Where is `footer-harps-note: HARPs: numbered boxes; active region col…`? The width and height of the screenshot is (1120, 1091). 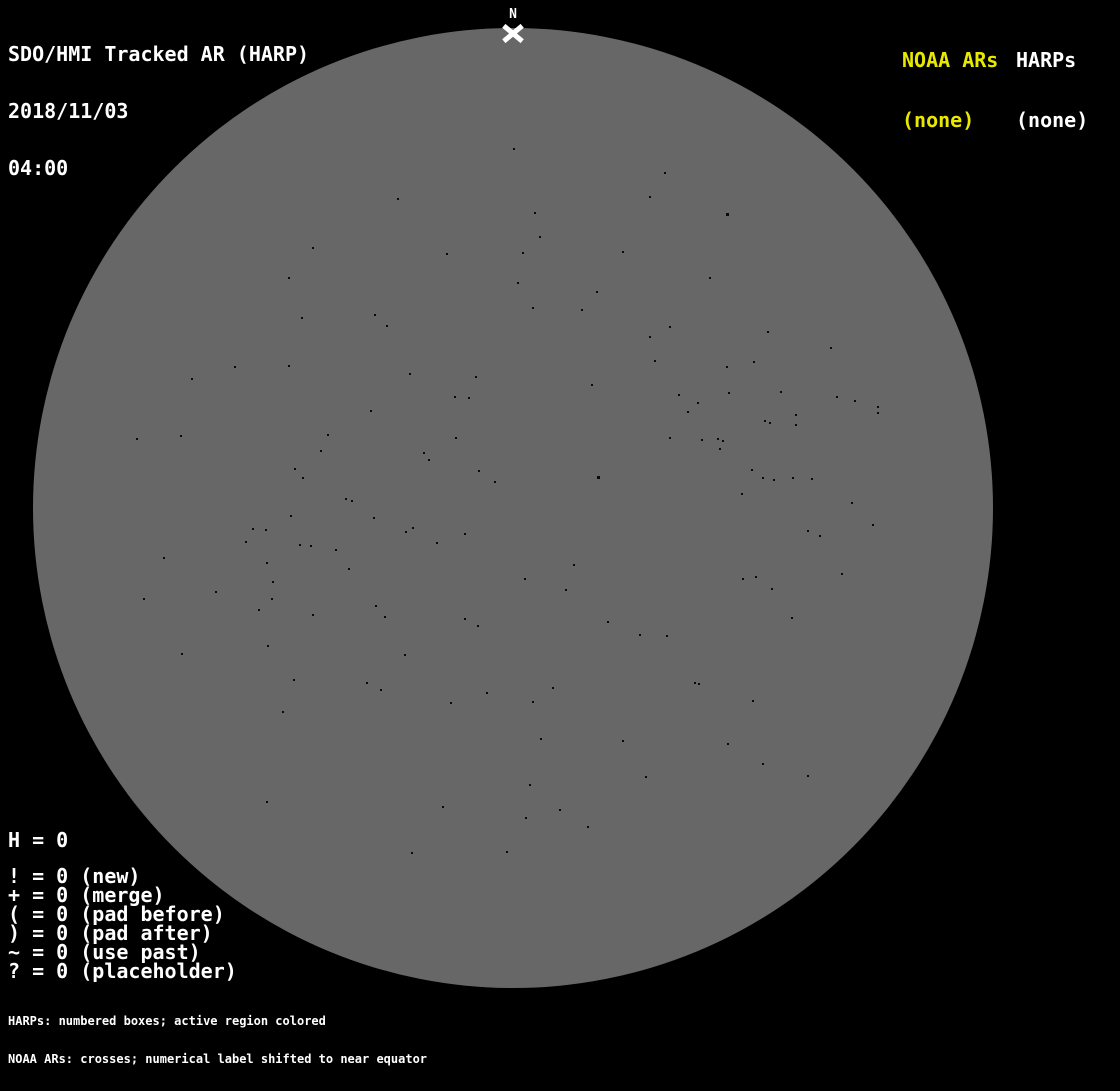 footer-harps-note: HARPs: numbered boxes; active region col… is located at coordinates (167, 1021).